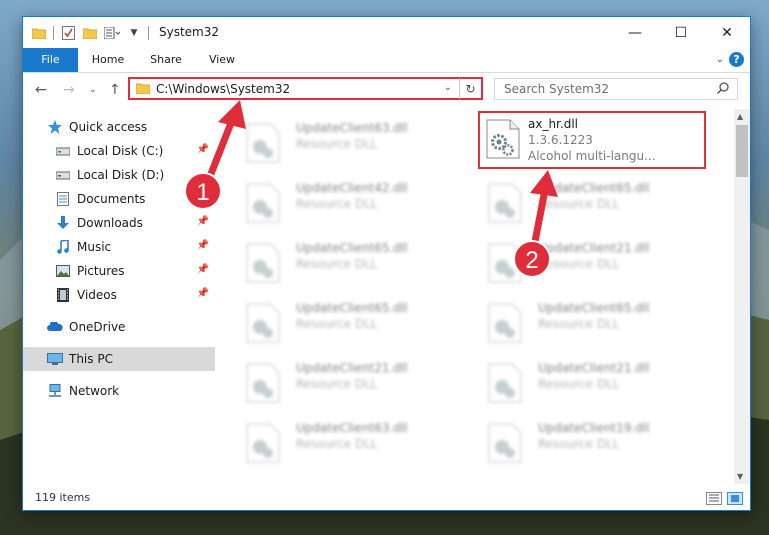 The height and width of the screenshot is (535, 769). What do you see at coordinates (553, 124) in the screenshot?
I see `file-name: ax_hr.dll` at bounding box center [553, 124].